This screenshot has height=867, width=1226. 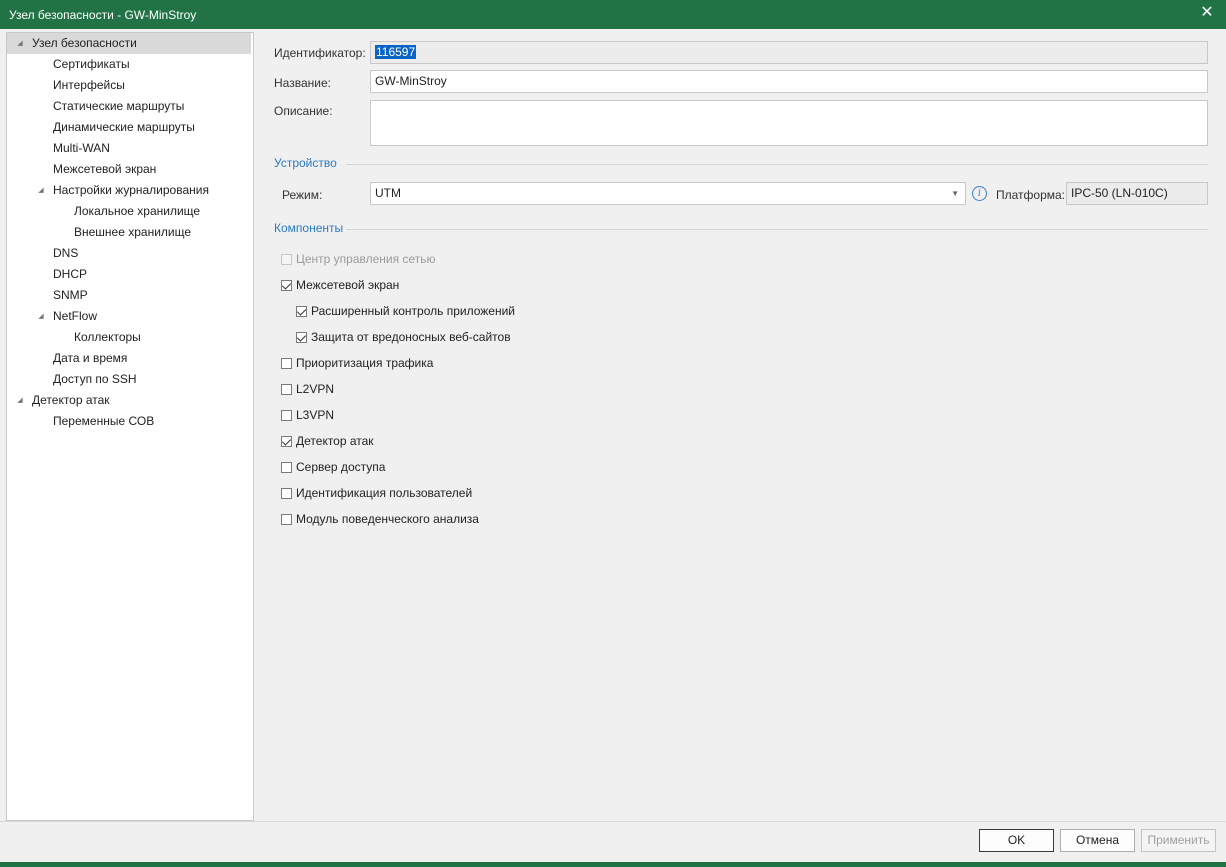 What do you see at coordinates (303, 111) in the screenshot?
I see `description-label: Описание:` at bounding box center [303, 111].